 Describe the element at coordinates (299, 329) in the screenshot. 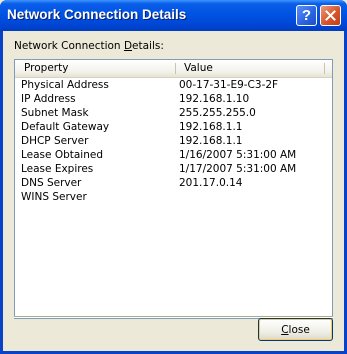

I see `close-button-label: lose` at that location.